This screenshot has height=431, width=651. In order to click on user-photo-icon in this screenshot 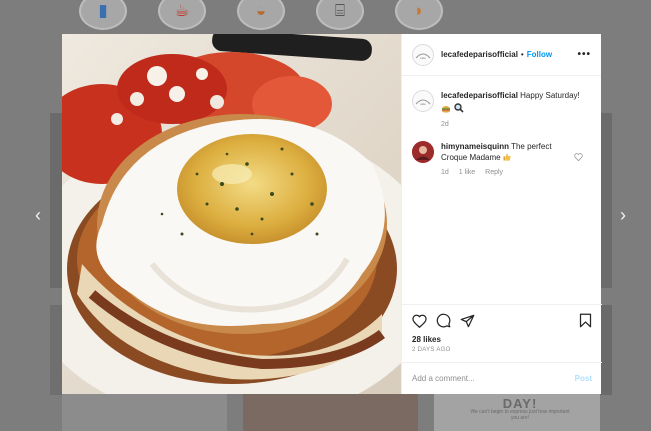, I will do `click(423, 152)`.